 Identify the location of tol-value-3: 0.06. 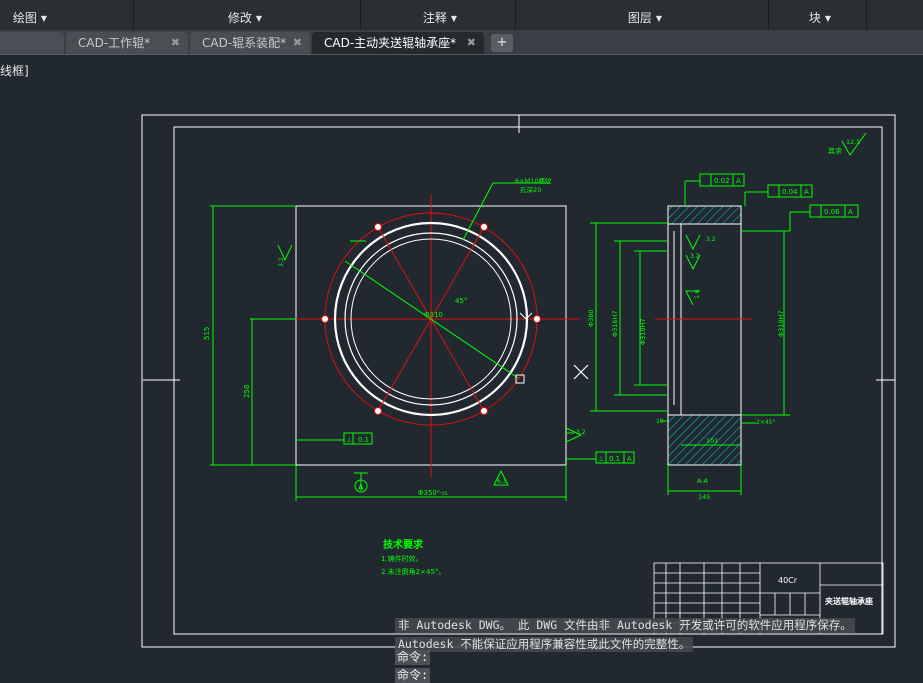
(832, 212).